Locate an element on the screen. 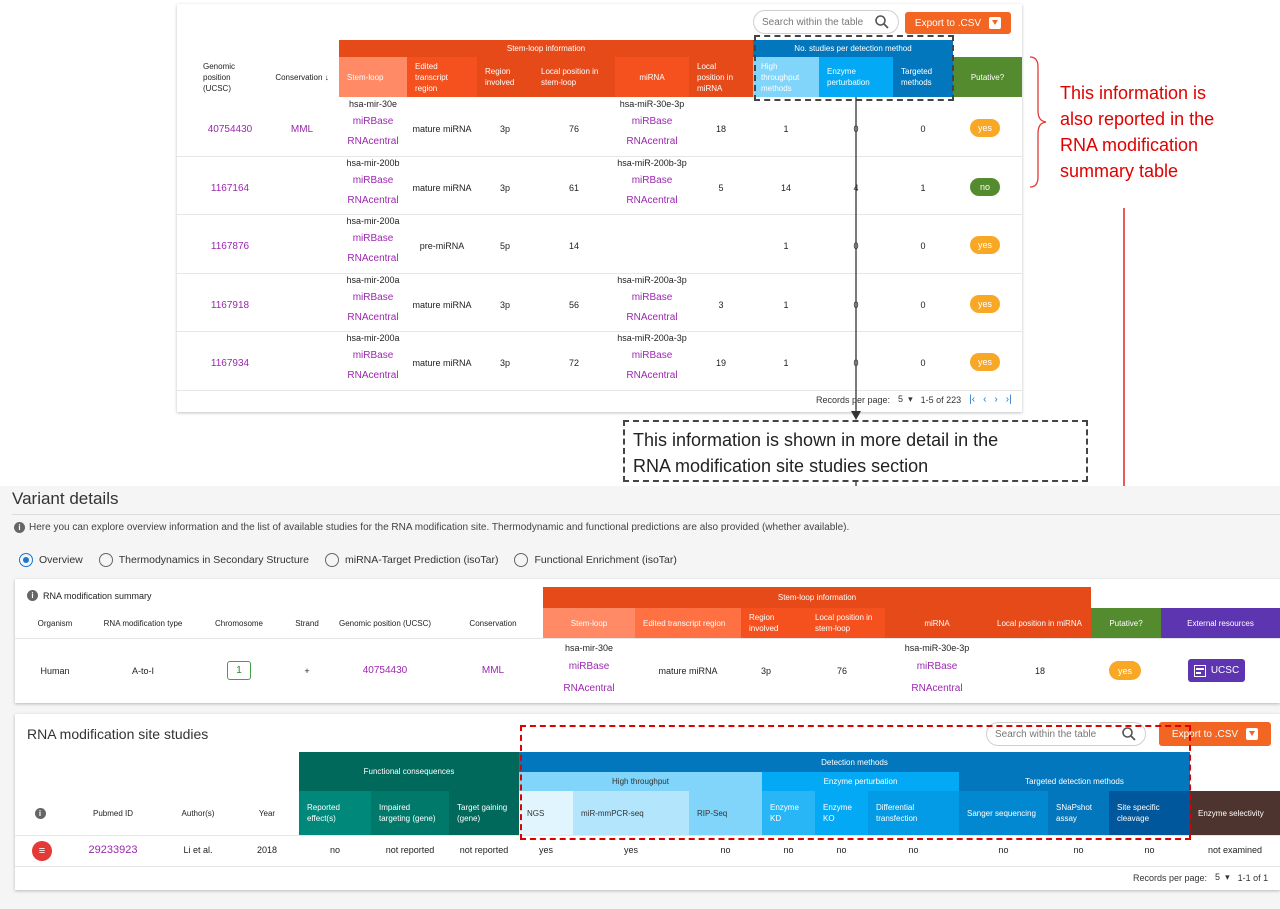 The width and height of the screenshot is (1280, 909). row-2-stemloop-mirbase-link: miRBase is located at coordinates (373, 180).